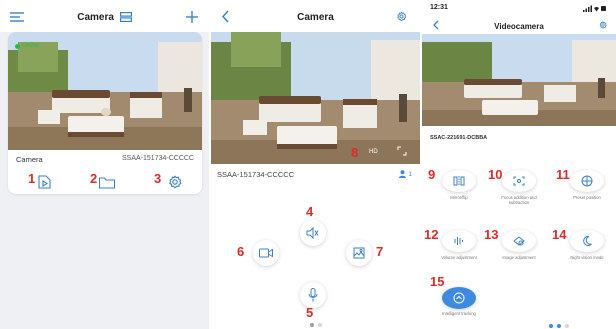  Describe the element at coordinates (310, 211) in the screenshot. I see `annotation-number: 4` at that location.